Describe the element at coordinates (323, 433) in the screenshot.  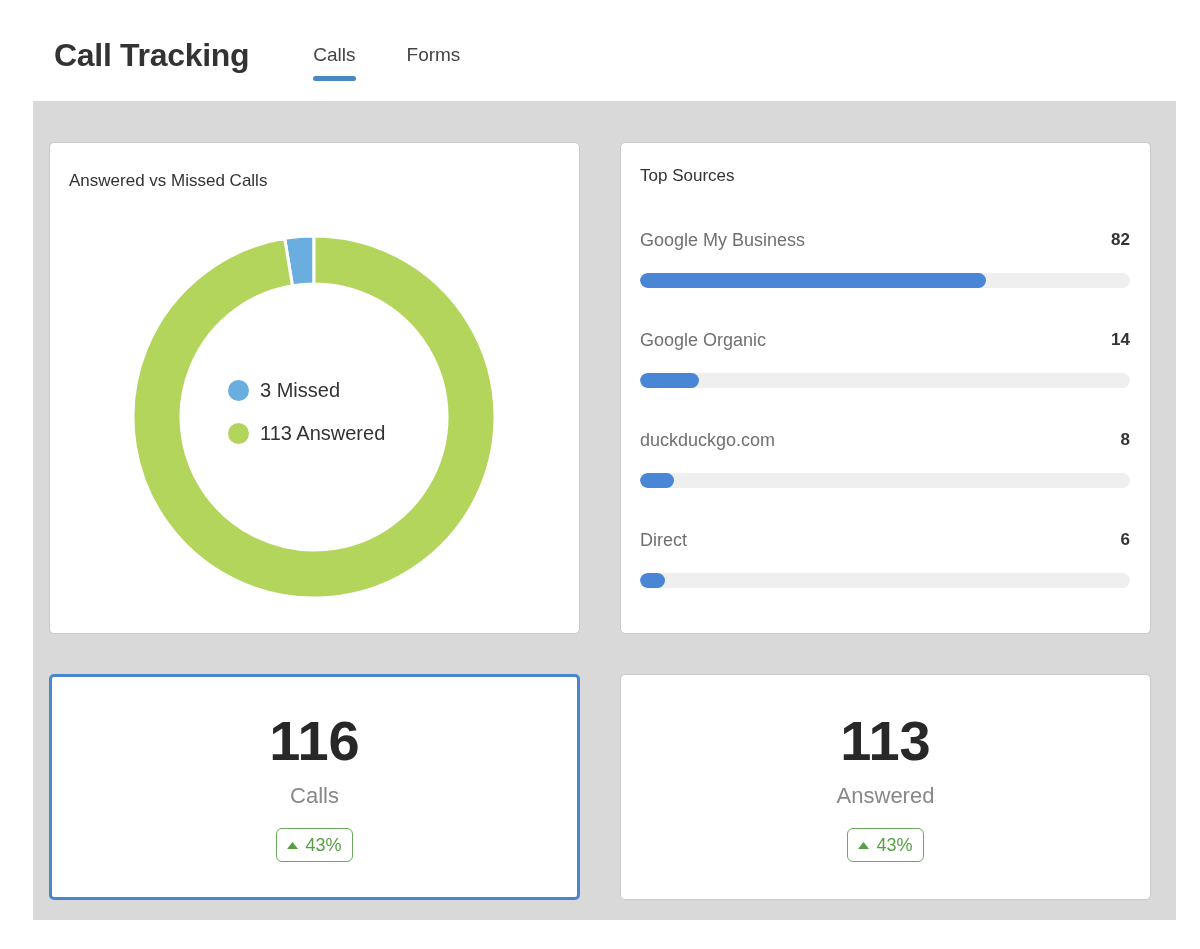
I see `legend-label: 113 Answered` at that location.